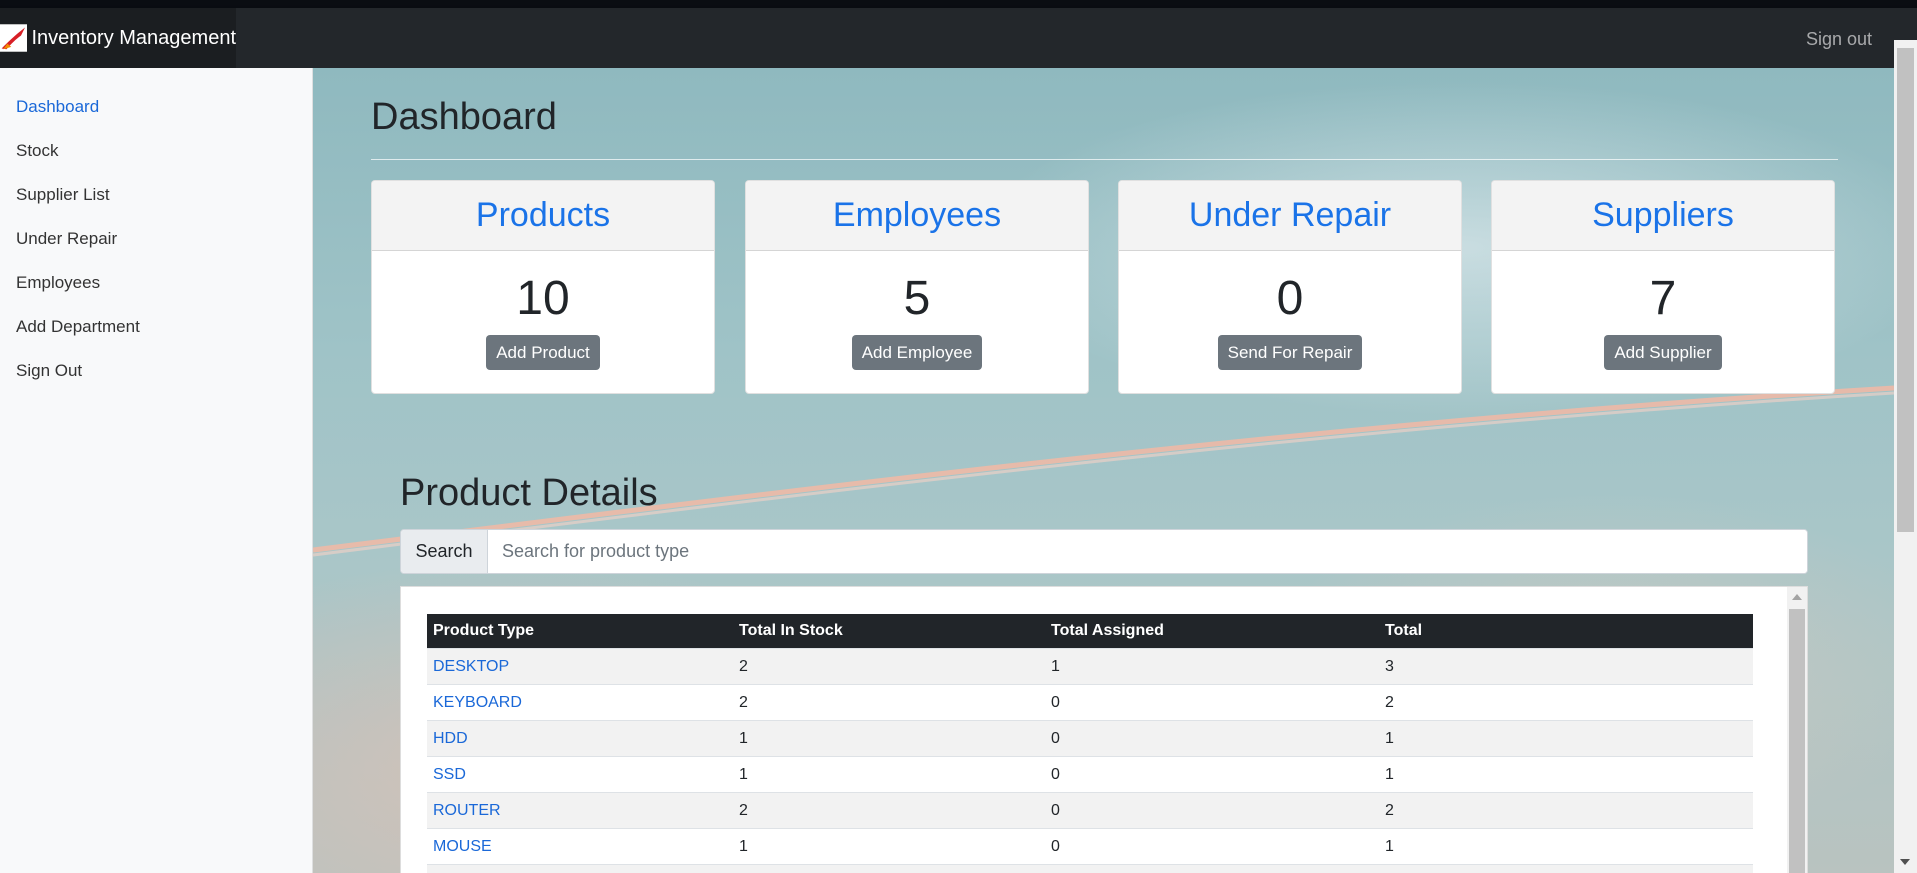 The height and width of the screenshot is (873, 1917). Describe the element at coordinates (156, 371) in the screenshot. I see `sidebar-item-sign-out: Sign Out` at that location.